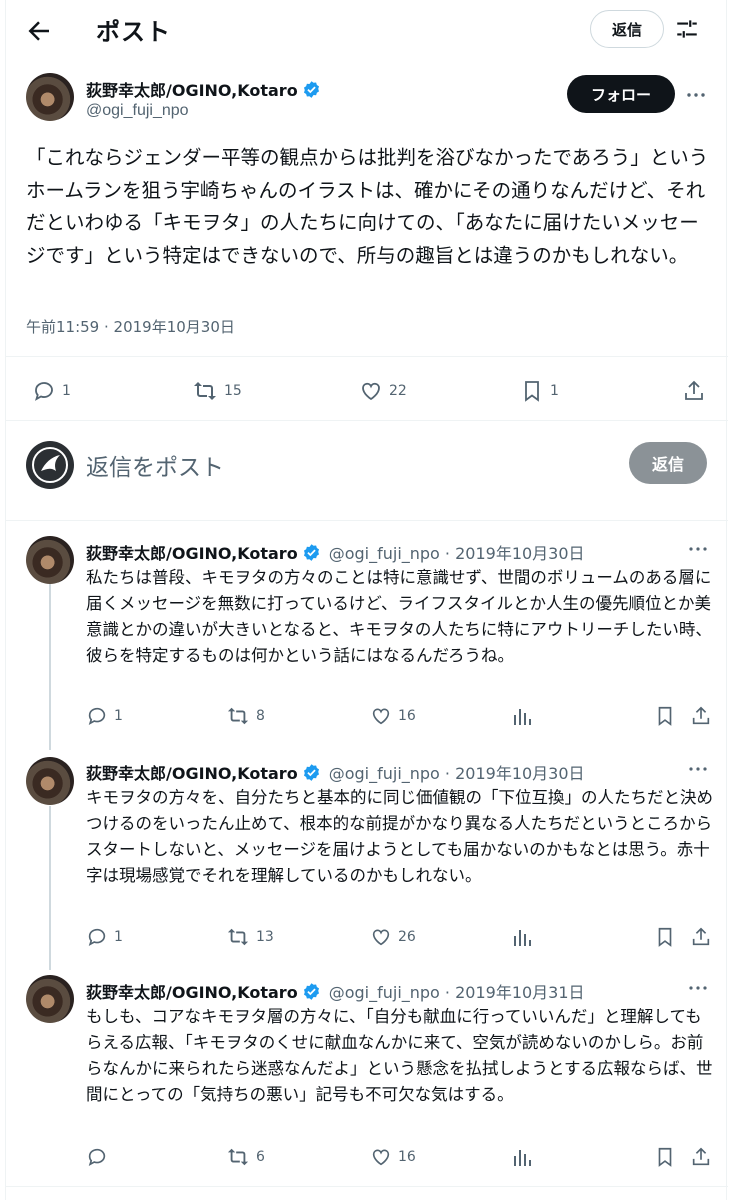  I want to click on repost-count: 6, so click(260, 1157).